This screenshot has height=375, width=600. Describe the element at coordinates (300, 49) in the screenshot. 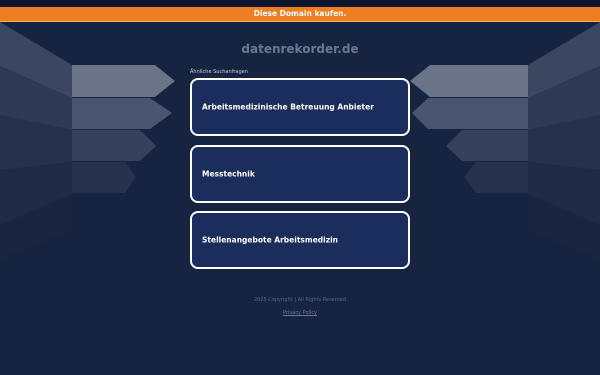

I see `domain-title: datenrekorder.de` at that location.